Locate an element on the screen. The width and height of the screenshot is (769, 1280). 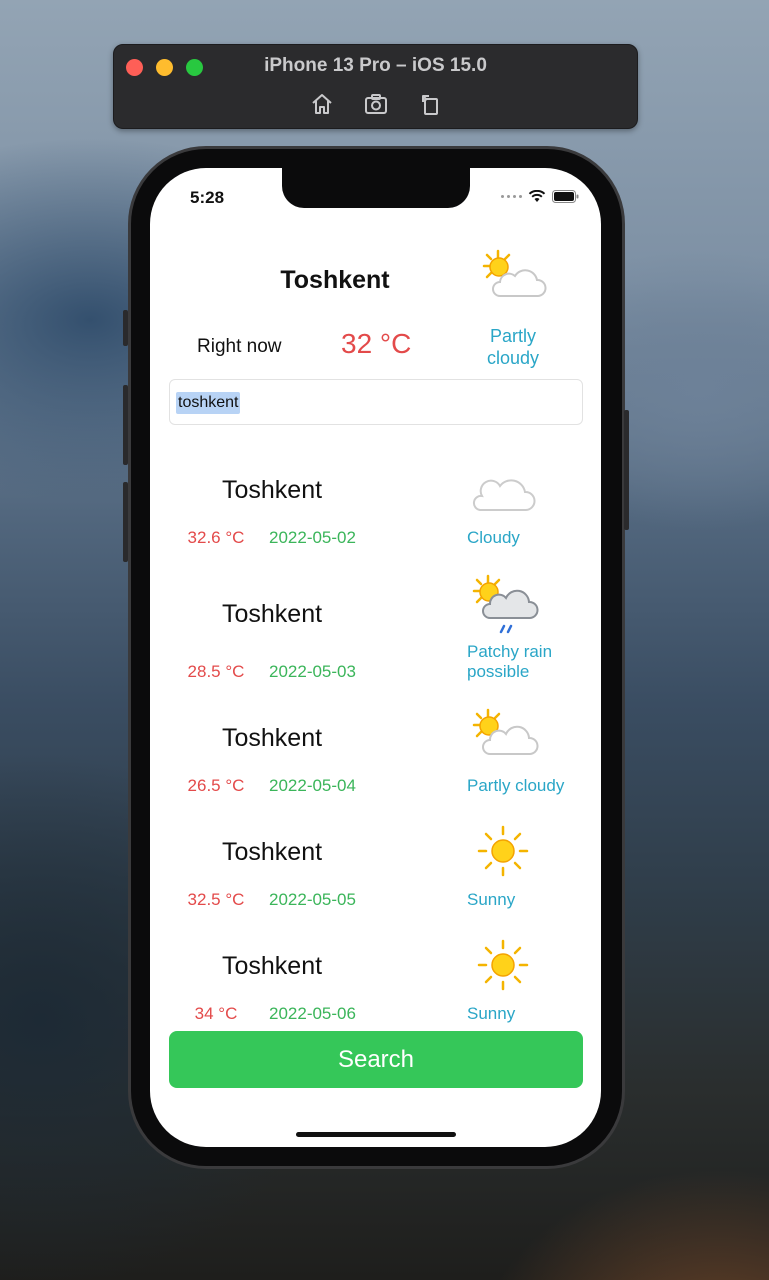
forecast-condition: Patchy rain possible is located at coordinates (510, 661).